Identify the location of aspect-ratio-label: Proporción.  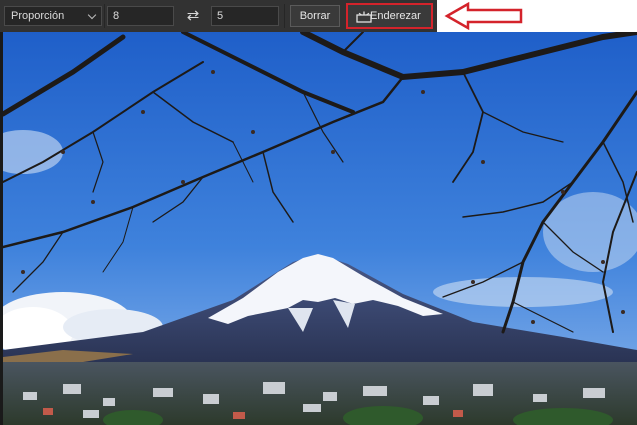
(38, 16).